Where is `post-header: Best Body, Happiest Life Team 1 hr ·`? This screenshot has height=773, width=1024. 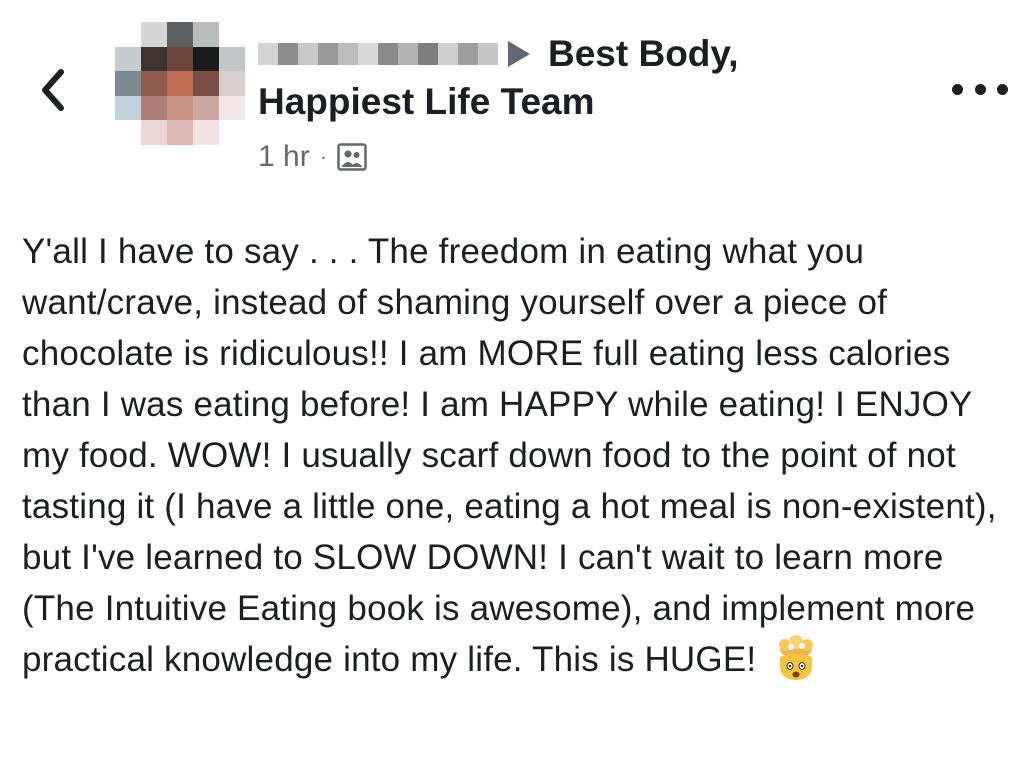 post-header: Best Body, Happiest Life Team 1 hr · is located at coordinates (578, 102).